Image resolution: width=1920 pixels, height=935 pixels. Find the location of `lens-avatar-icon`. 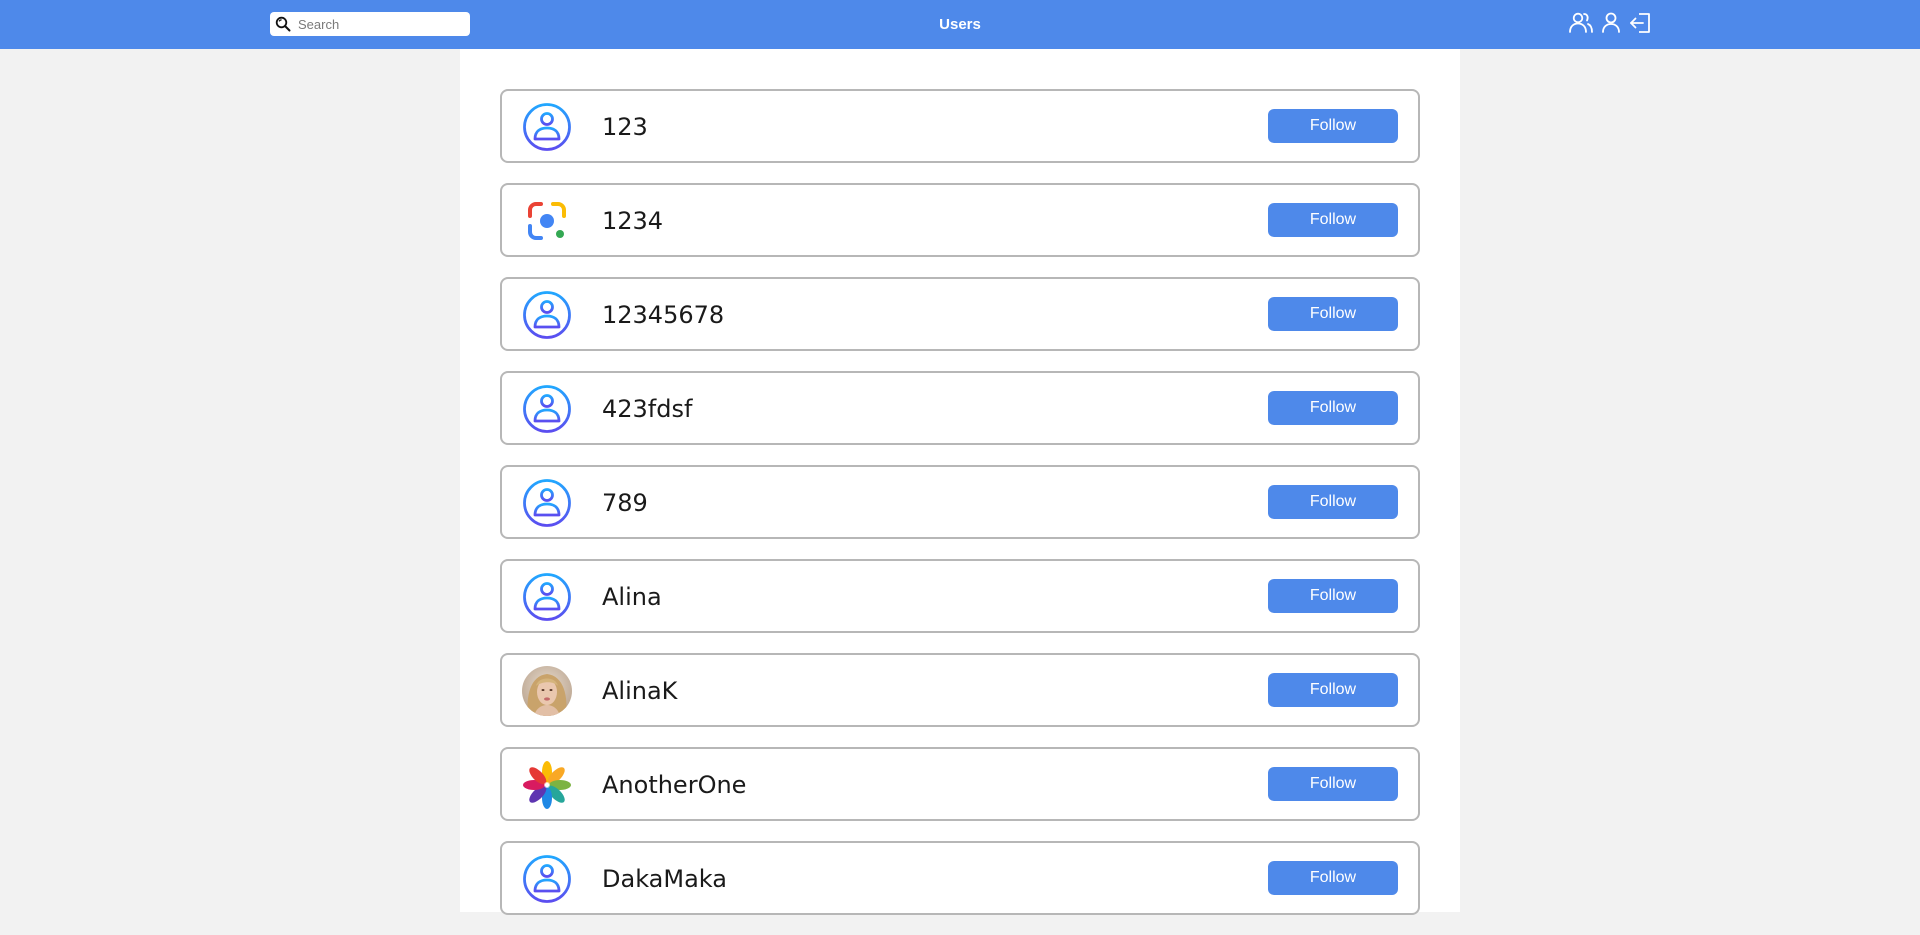

lens-avatar-icon is located at coordinates (547, 221).